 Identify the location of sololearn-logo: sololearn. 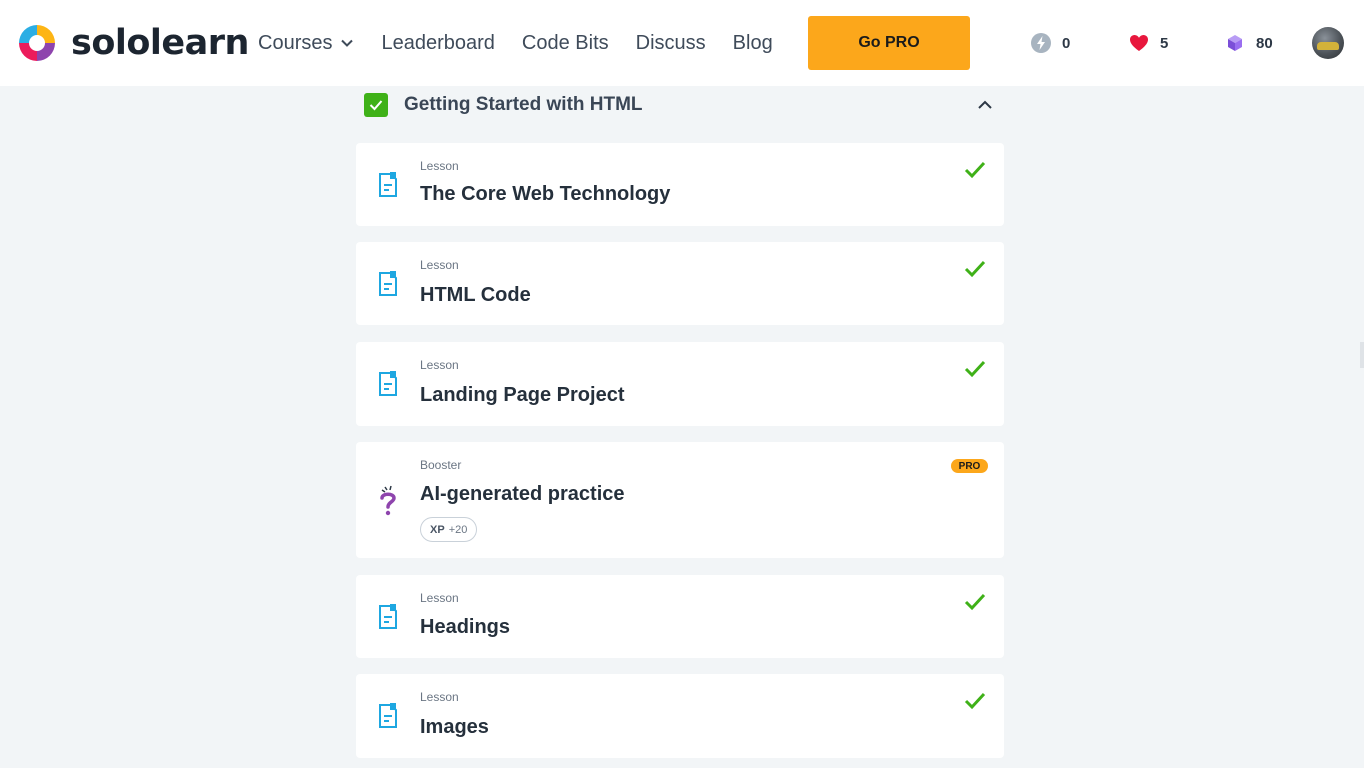
(132, 43).